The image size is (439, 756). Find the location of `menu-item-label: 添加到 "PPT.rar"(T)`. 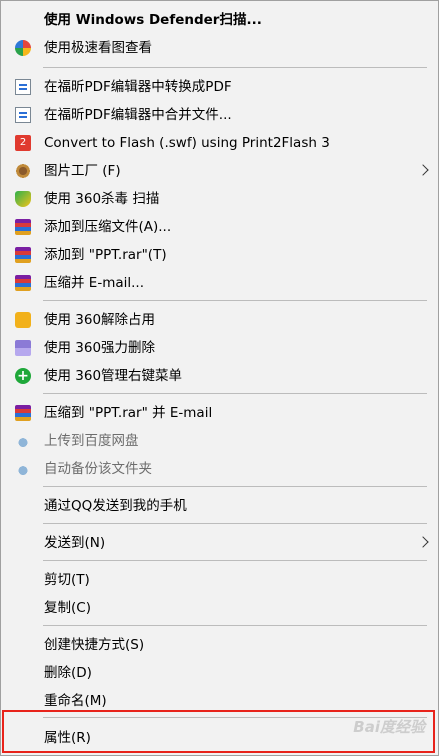

menu-item-label: 添加到 "PPT.rar"(T) is located at coordinates (105, 255).